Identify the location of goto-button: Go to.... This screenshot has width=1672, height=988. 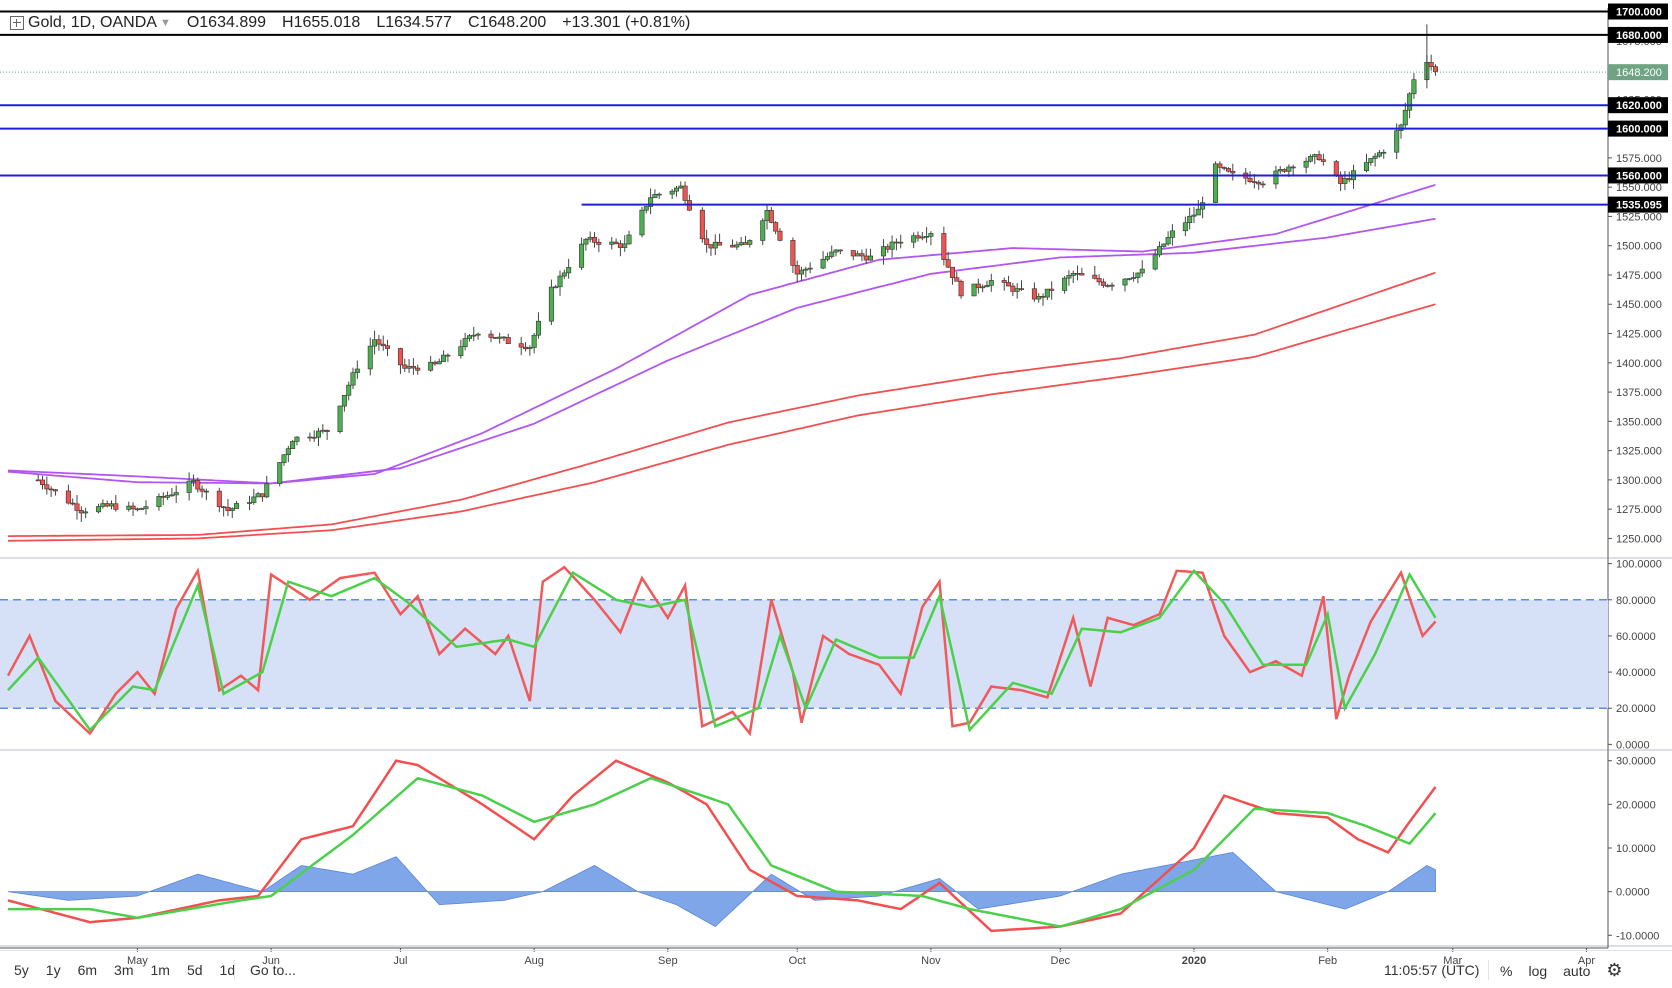
(273, 970).